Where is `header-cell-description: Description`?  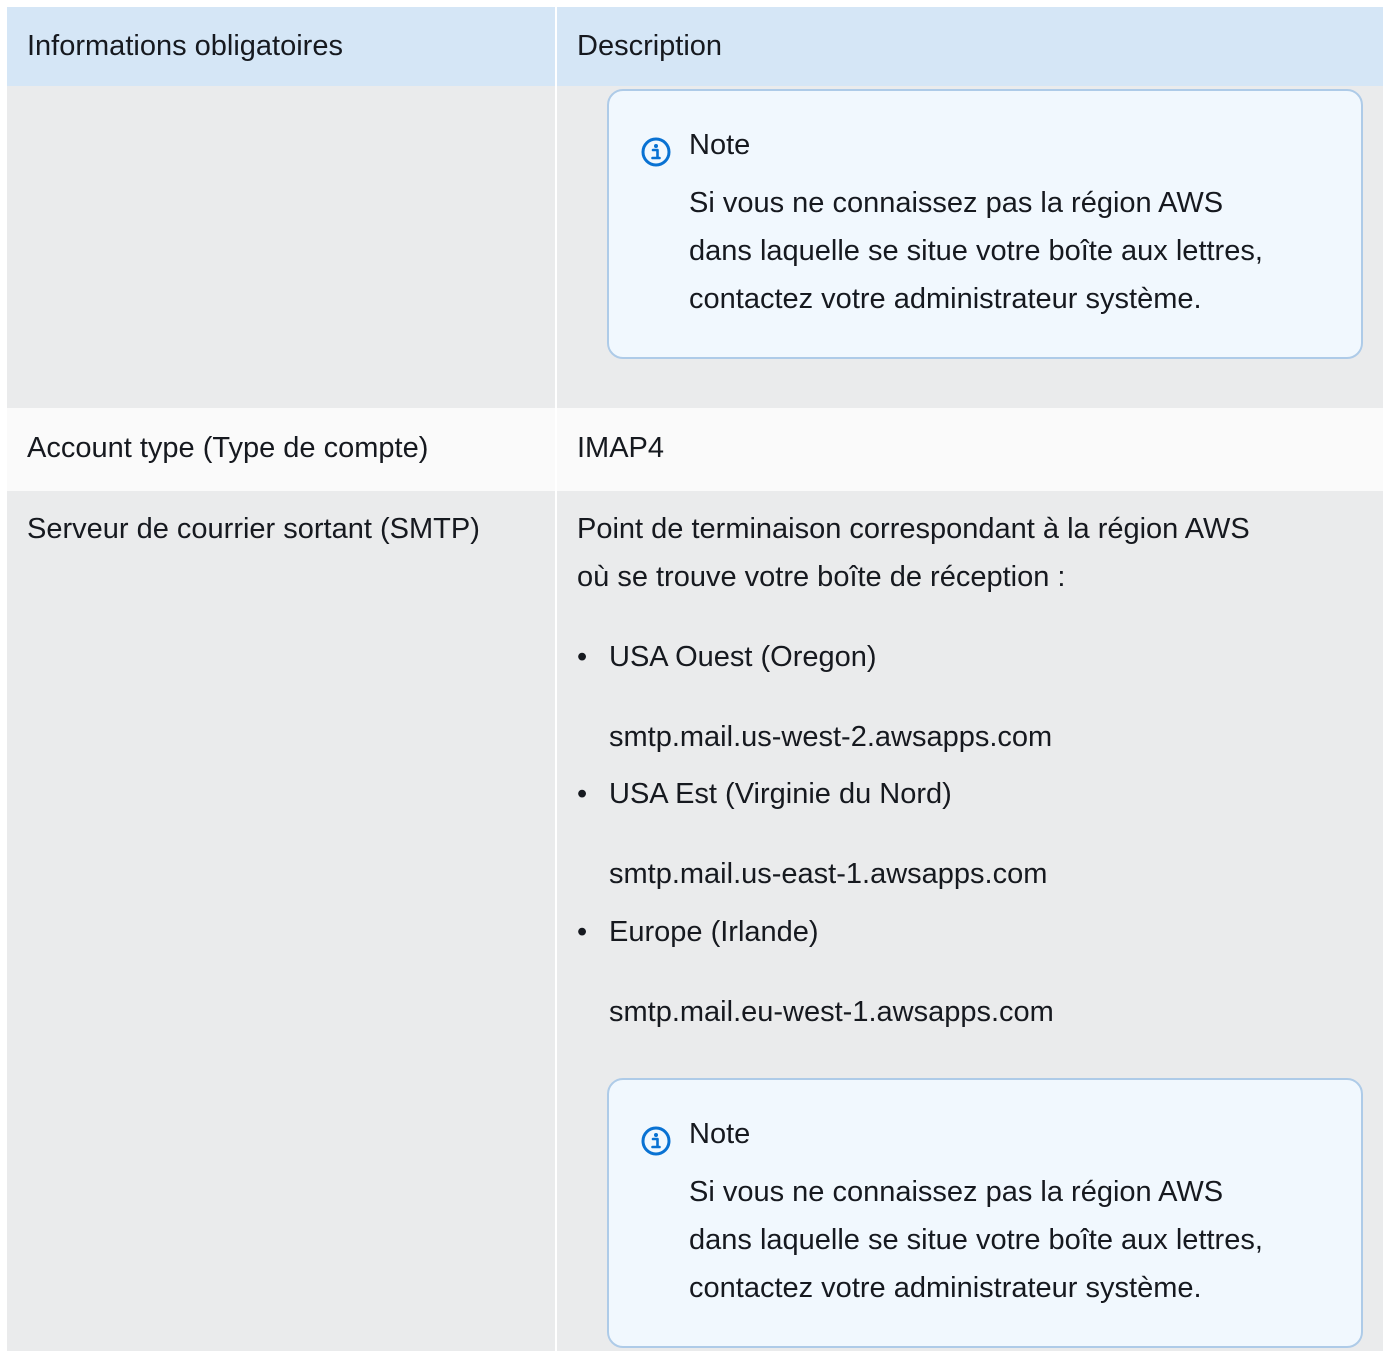
header-cell-description: Description is located at coordinates (970, 46).